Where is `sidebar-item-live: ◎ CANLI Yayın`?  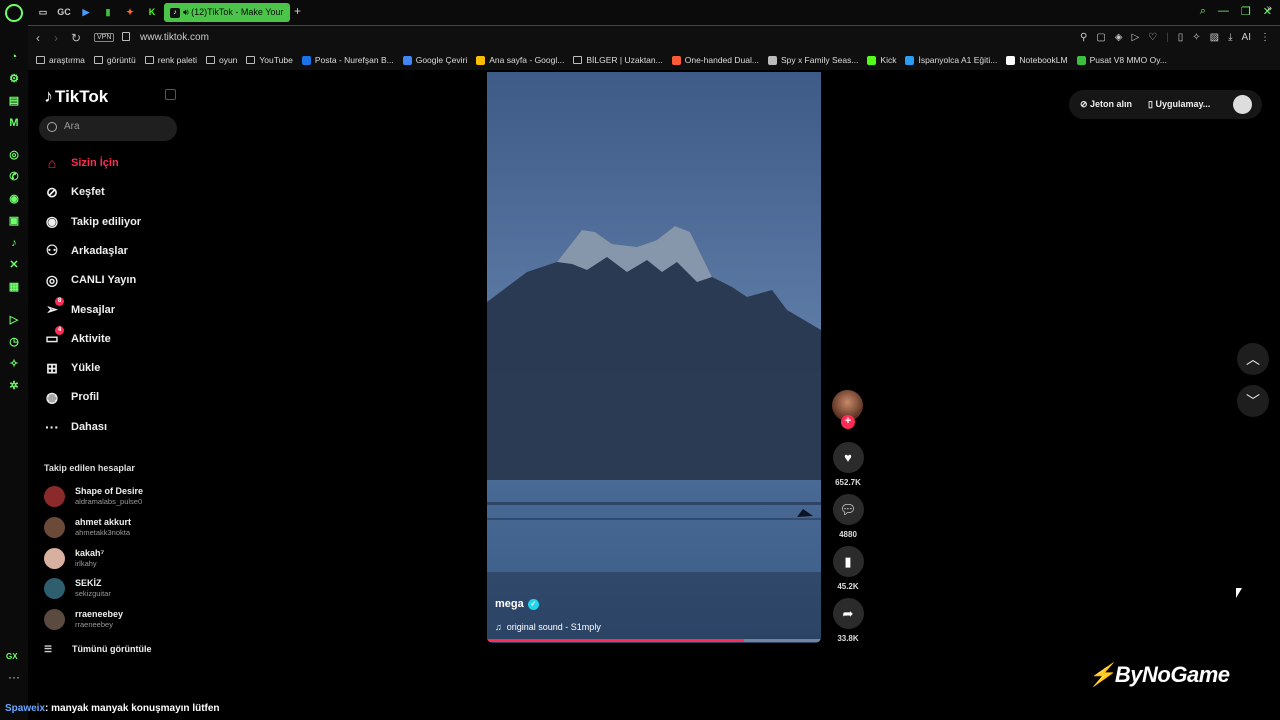
sidebar-item-live: ◎ CANLI Yayın is located at coordinates (89, 280).